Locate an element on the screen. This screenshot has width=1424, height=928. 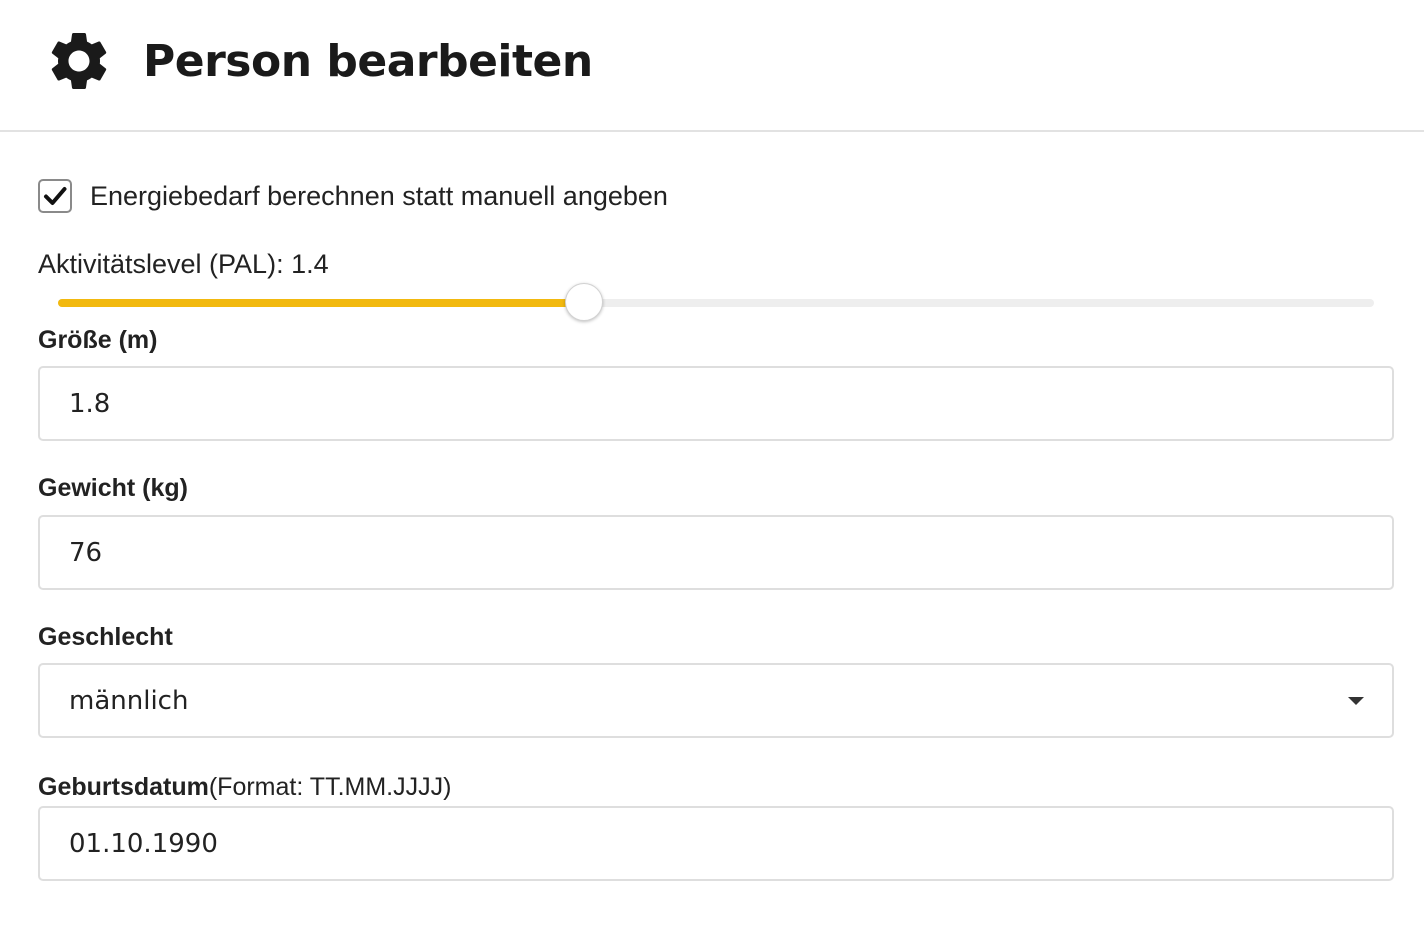
slider-fill is located at coordinates (321, 303).